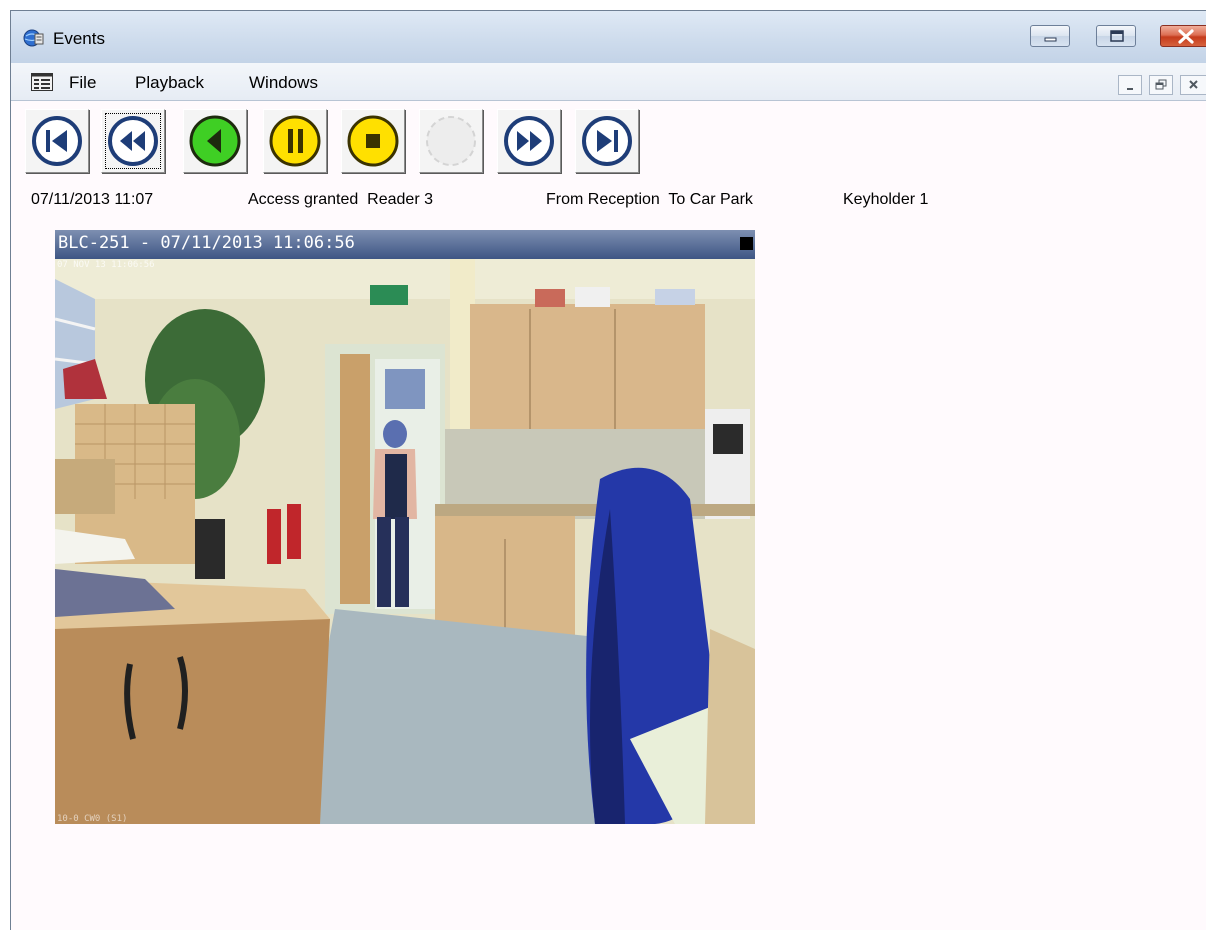  What do you see at coordinates (106, 265) in the screenshot?
I see `video-osd-timestamp: 07 NOV 13 11:06:56` at bounding box center [106, 265].